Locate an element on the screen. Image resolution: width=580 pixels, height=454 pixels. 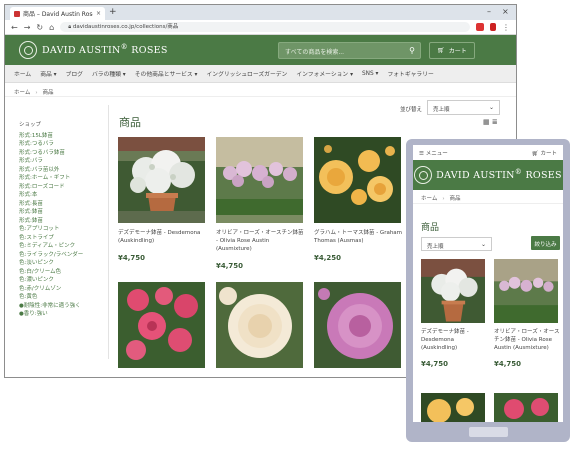
sidebar-item: ●香り:強い is located at coordinates (61, 314).